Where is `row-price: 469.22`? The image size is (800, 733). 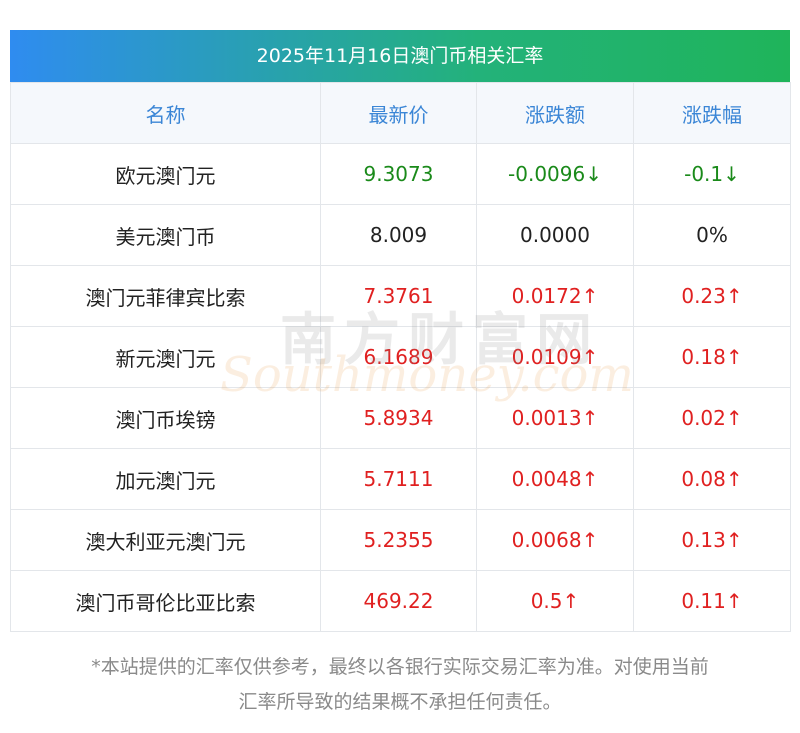 row-price: 469.22 is located at coordinates (398, 601).